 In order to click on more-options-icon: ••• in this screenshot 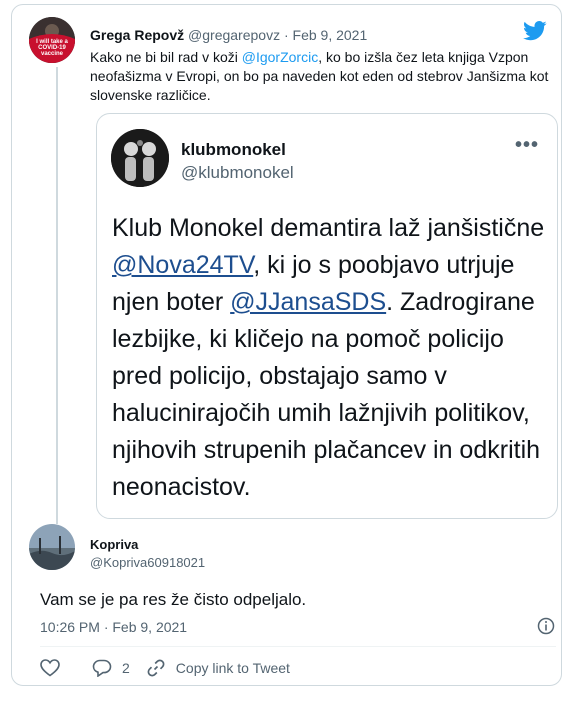, I will do `click(527, 145)`.